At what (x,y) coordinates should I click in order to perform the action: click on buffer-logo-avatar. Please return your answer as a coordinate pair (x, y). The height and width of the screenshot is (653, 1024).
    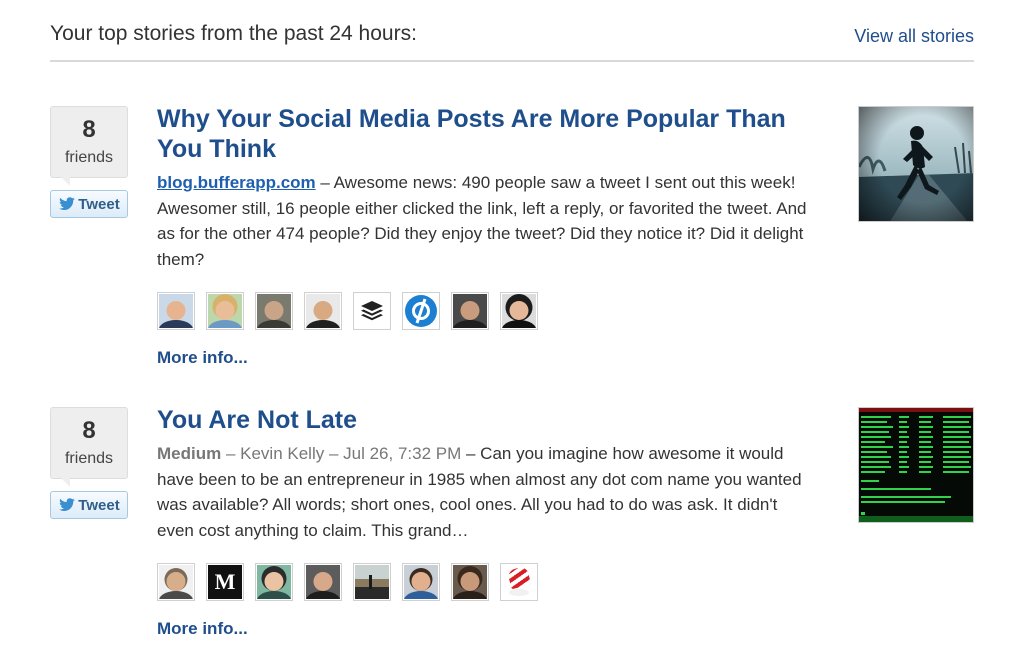
    Looking at the image, I should click on (372, 311).